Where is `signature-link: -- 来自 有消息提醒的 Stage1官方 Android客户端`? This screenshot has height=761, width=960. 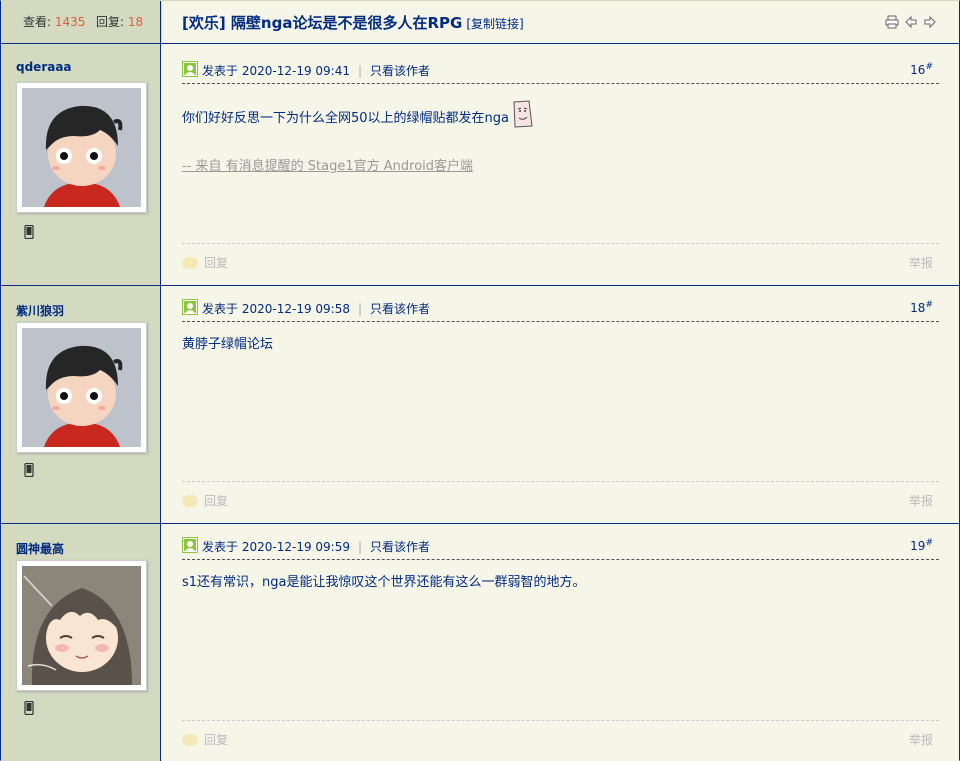 signature-link: -- 来自 有消息提醒的 Stage1官方 Android客户端 is located at coordinates (327, 164).